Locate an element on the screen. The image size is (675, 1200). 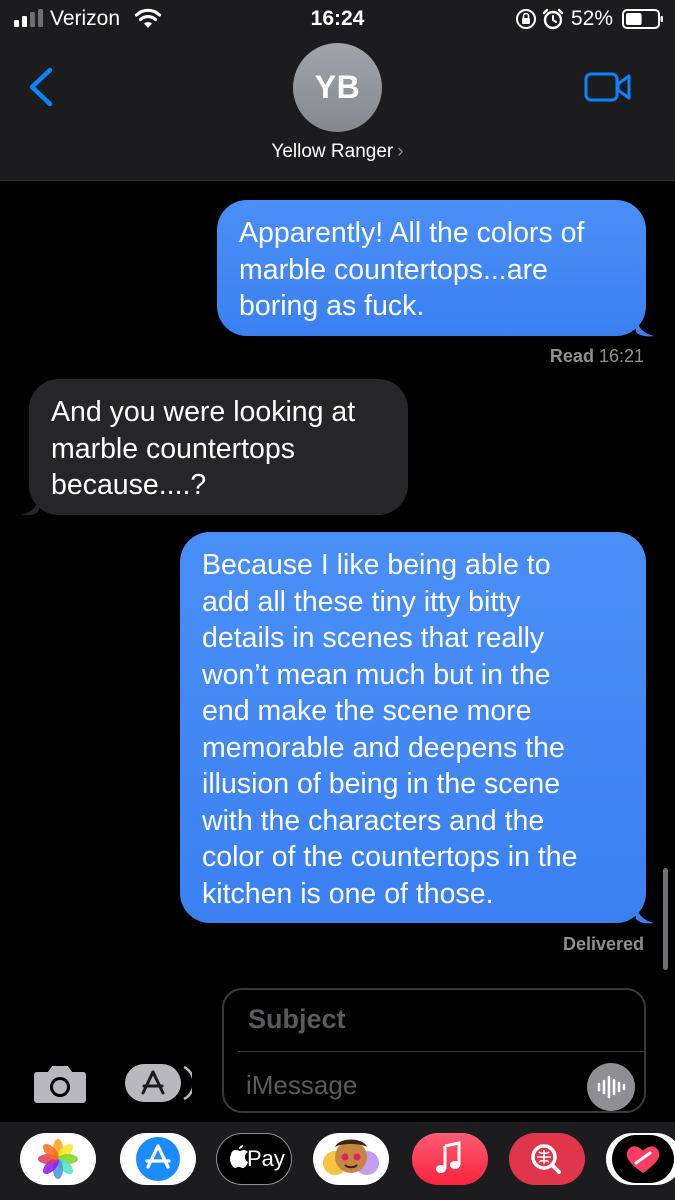
avatar-initials: YB is located at coordinates (337, 87).